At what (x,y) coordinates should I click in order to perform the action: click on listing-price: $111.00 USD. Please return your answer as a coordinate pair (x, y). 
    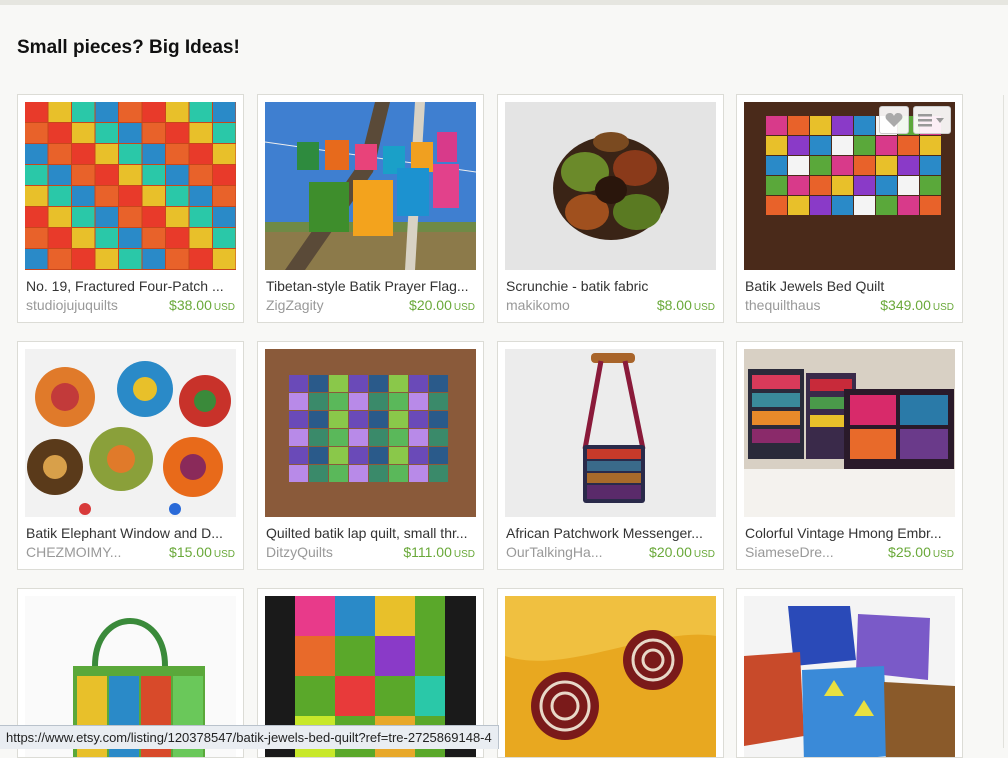
    Looking at the image, I should click on (439, 552).